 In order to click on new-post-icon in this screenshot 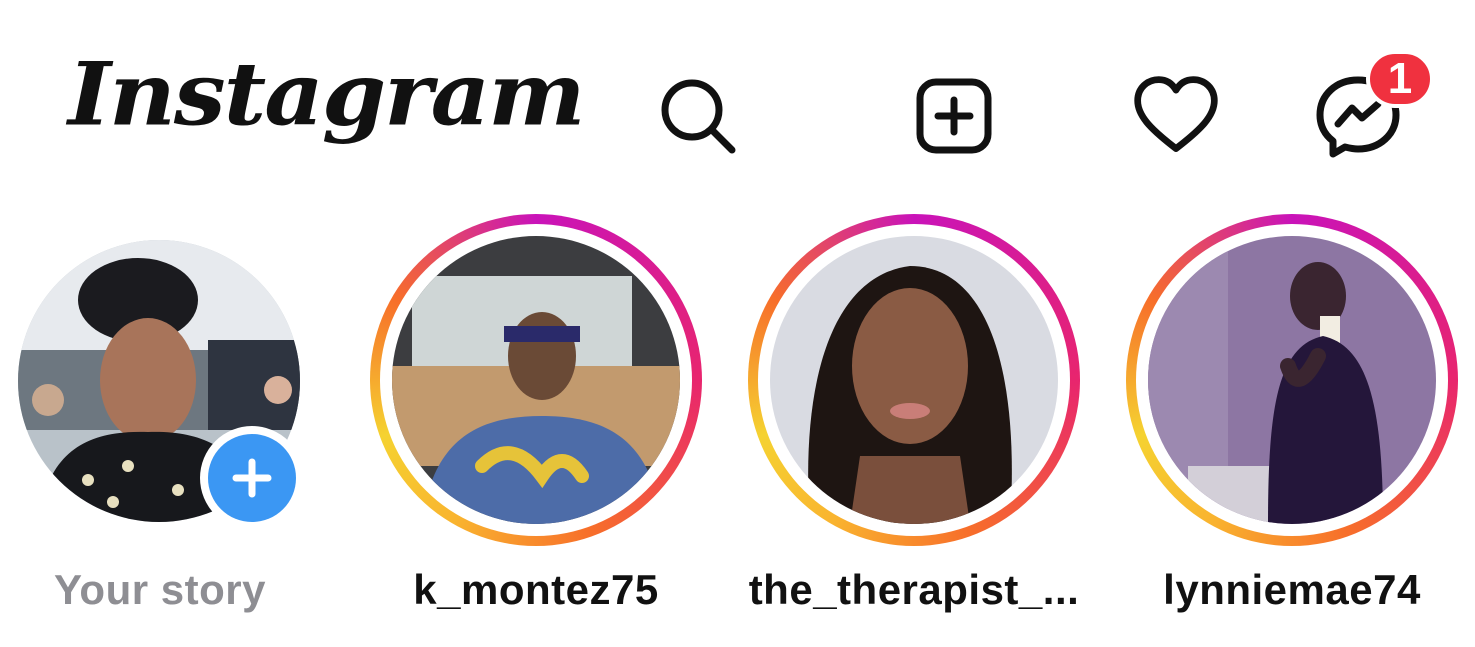, I will do `click(954, 116)`.